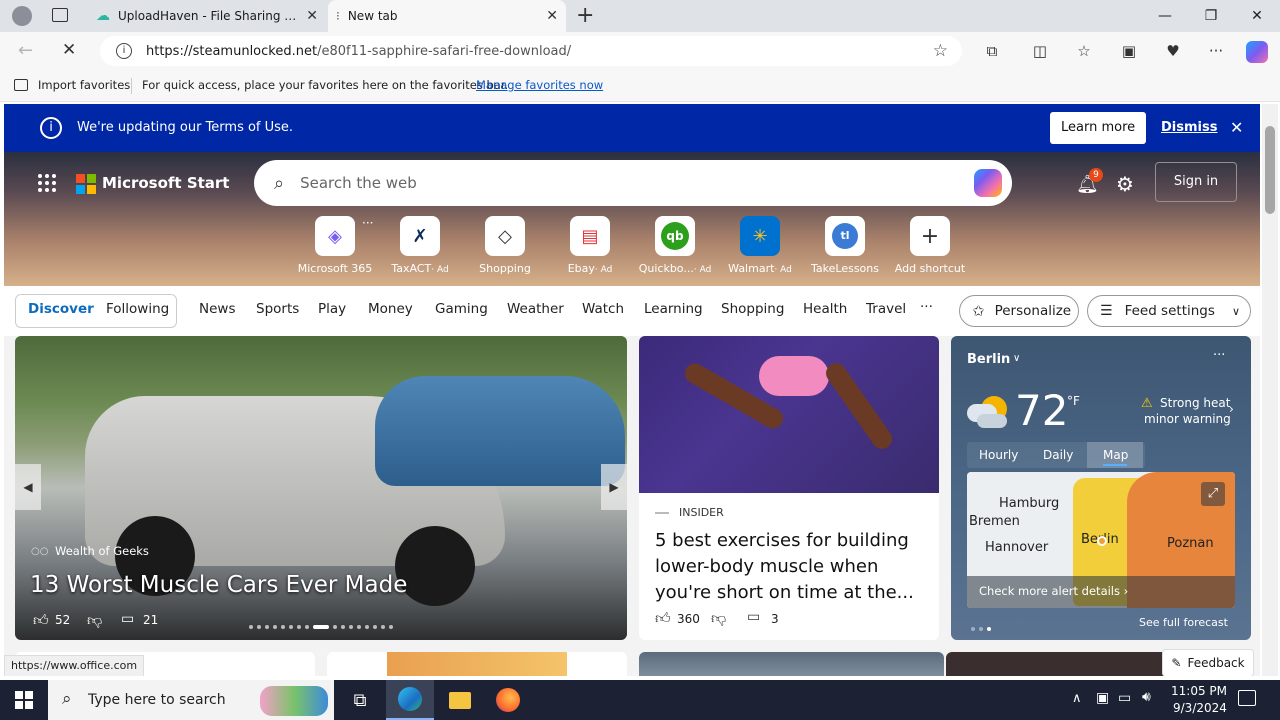 Image resolution: width=1280 pixels, height=720 pixels. Describe the element at coordinates (998, 455) in the screenshot. I see `tab-hourly: Hourly` at that location.